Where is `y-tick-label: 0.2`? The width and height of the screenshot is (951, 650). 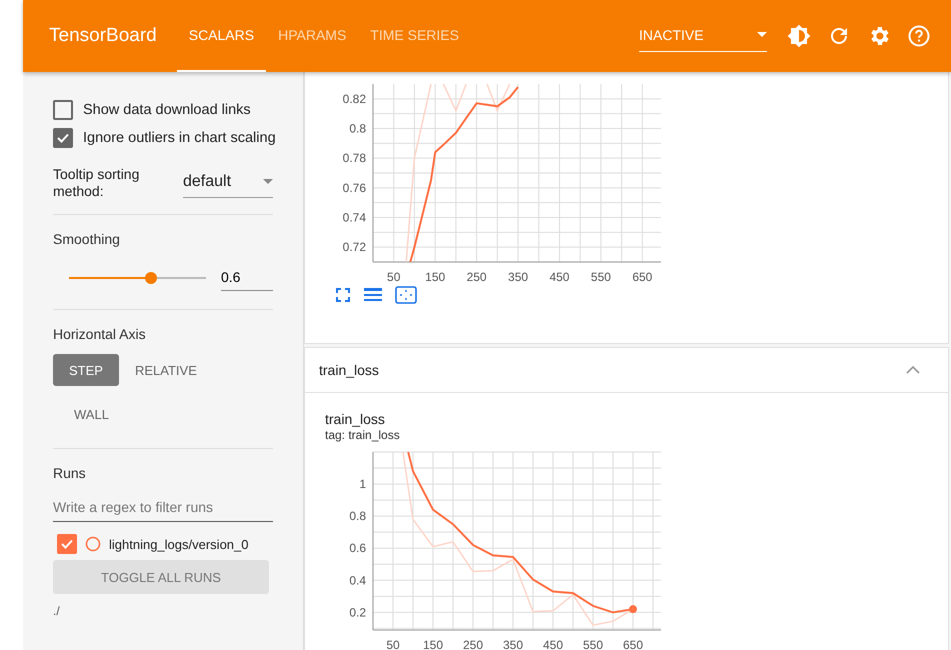
y-tick-label: 0.2 is located at coordinates (357, 612).